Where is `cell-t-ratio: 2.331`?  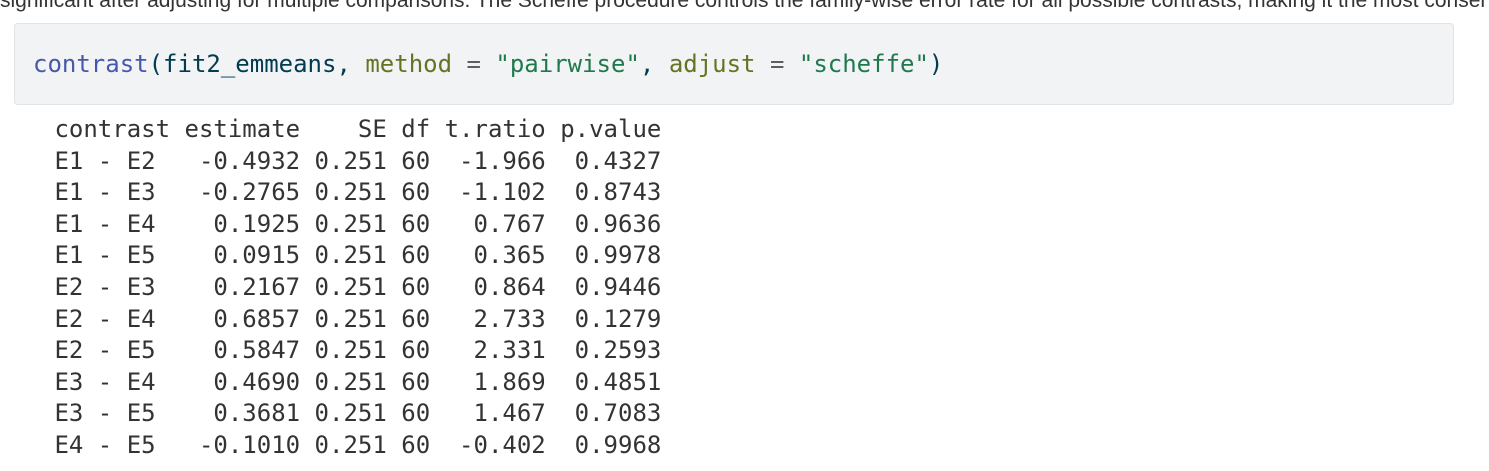 cell-t-ratio: 2.331 is located at coordinates (488, 350).